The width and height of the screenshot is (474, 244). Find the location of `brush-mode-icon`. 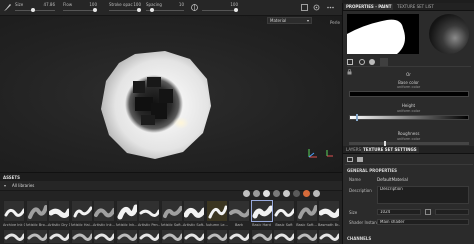

brush-mode-icon is located at coordinates (350, 62).